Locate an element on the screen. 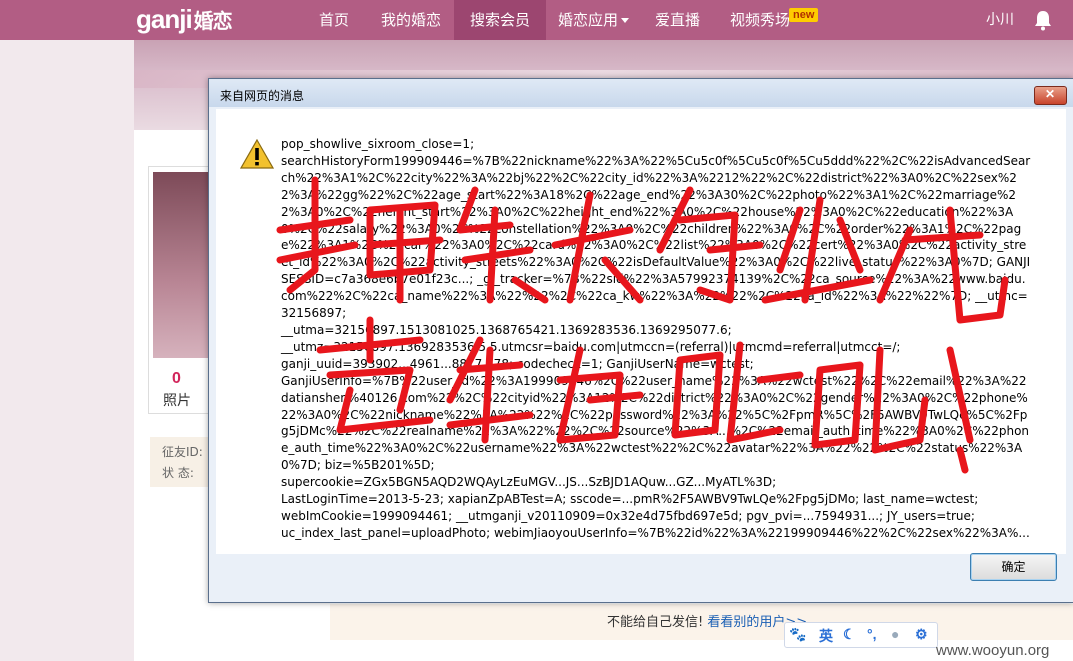  watermark: www.wooyun.org is located at coordinates (993, 650).